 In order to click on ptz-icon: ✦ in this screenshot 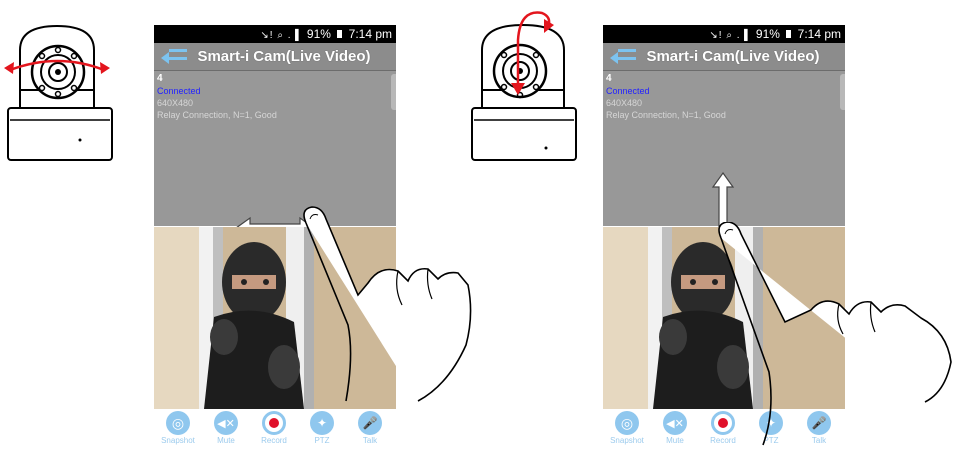, I will do `click(322, 423)`.